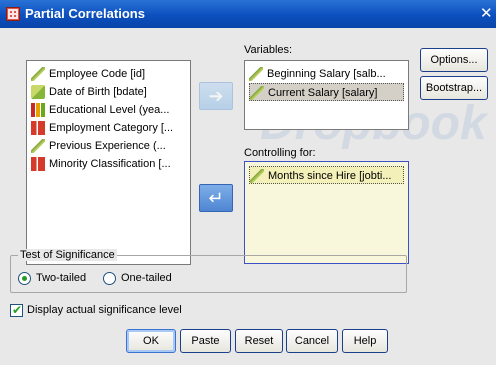 This screenshot has width=496, height=365. I want to click on ok-button: OK, so click(151, 341).